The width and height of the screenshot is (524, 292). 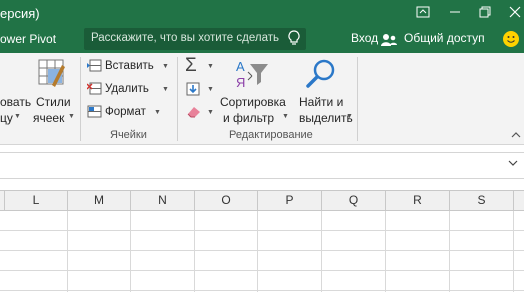 What do you see at coordinates (94, 88) in the screenshot?
I see `delete-cells-icon` at bounding box center [94, 88].